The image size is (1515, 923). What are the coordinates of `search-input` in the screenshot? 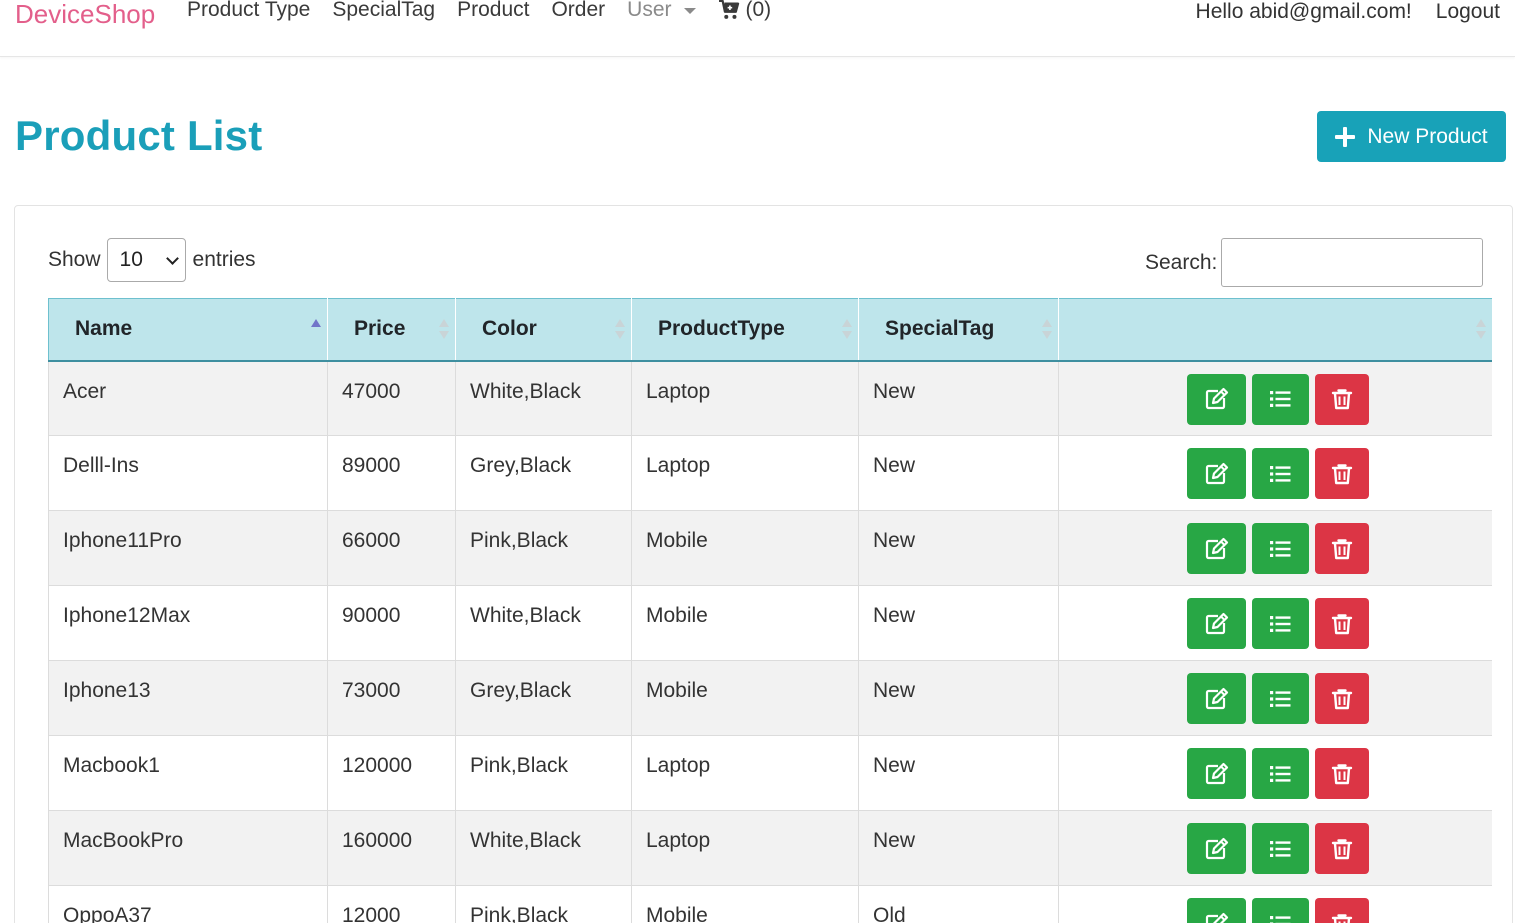 It's located at (1352, 262).